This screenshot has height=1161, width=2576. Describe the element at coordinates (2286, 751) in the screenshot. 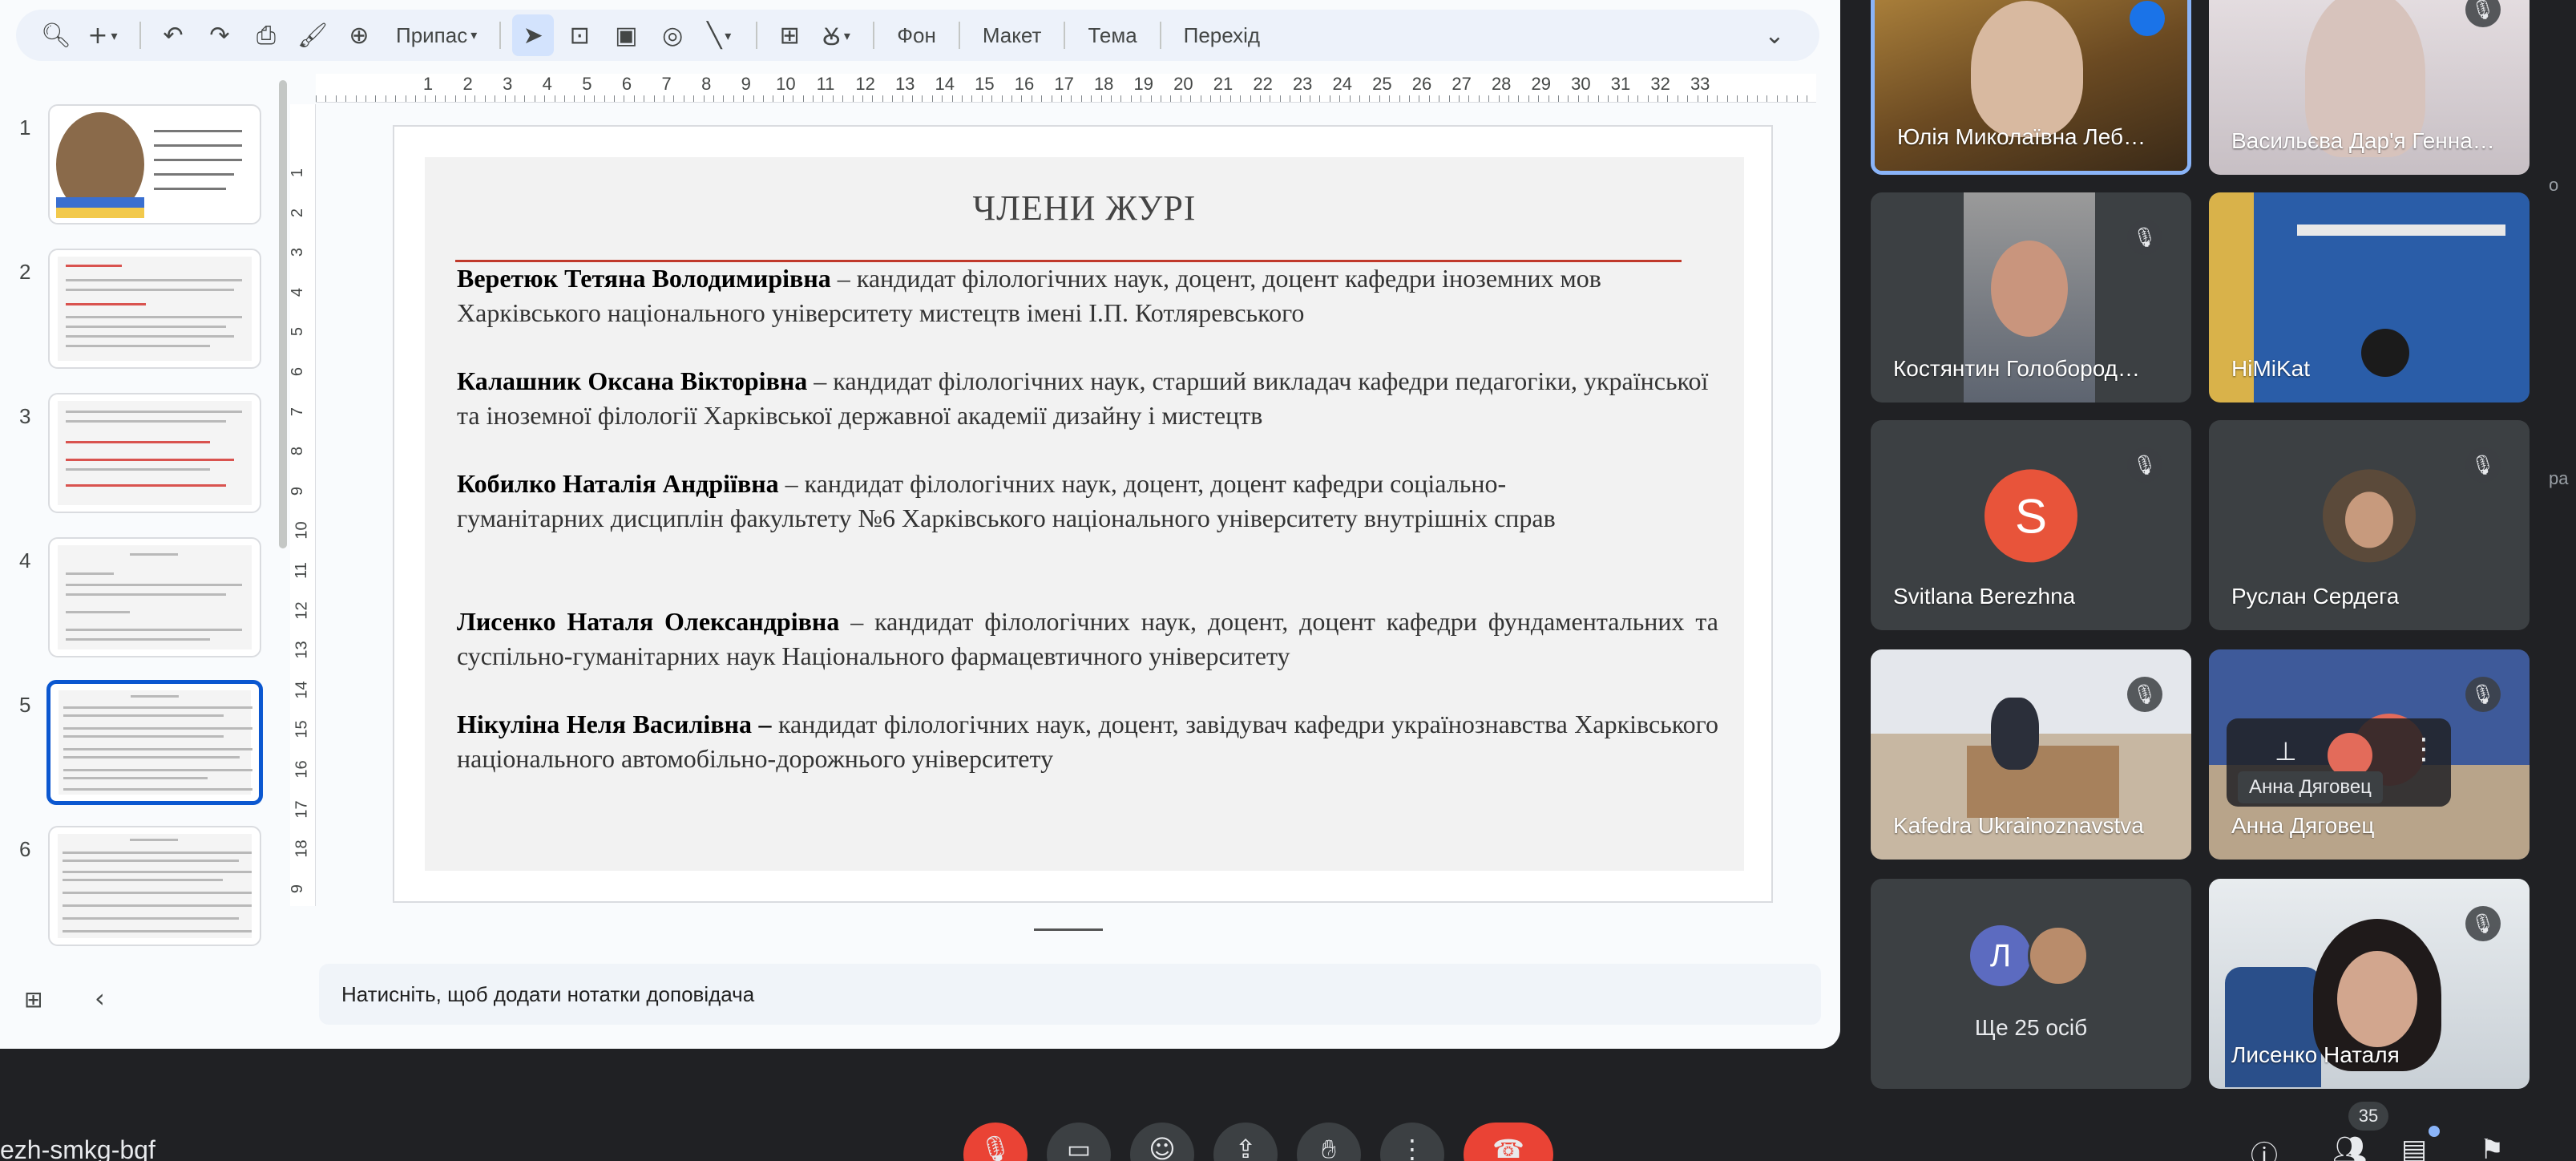

I see `pin-icon: ⊥` at that location.